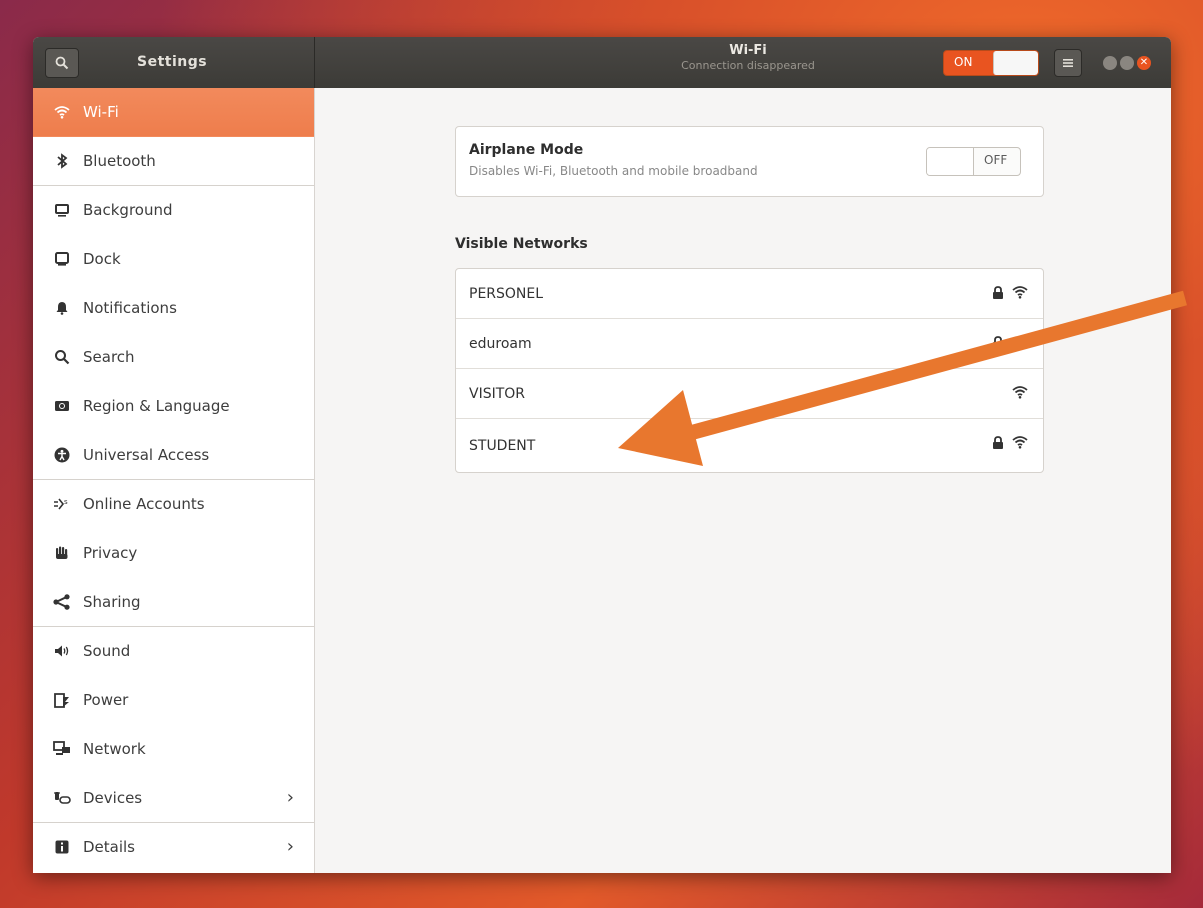 This screenshot has width=1203, height=908. I want to click on sidebar-item-background: Background, so click(173, 210).